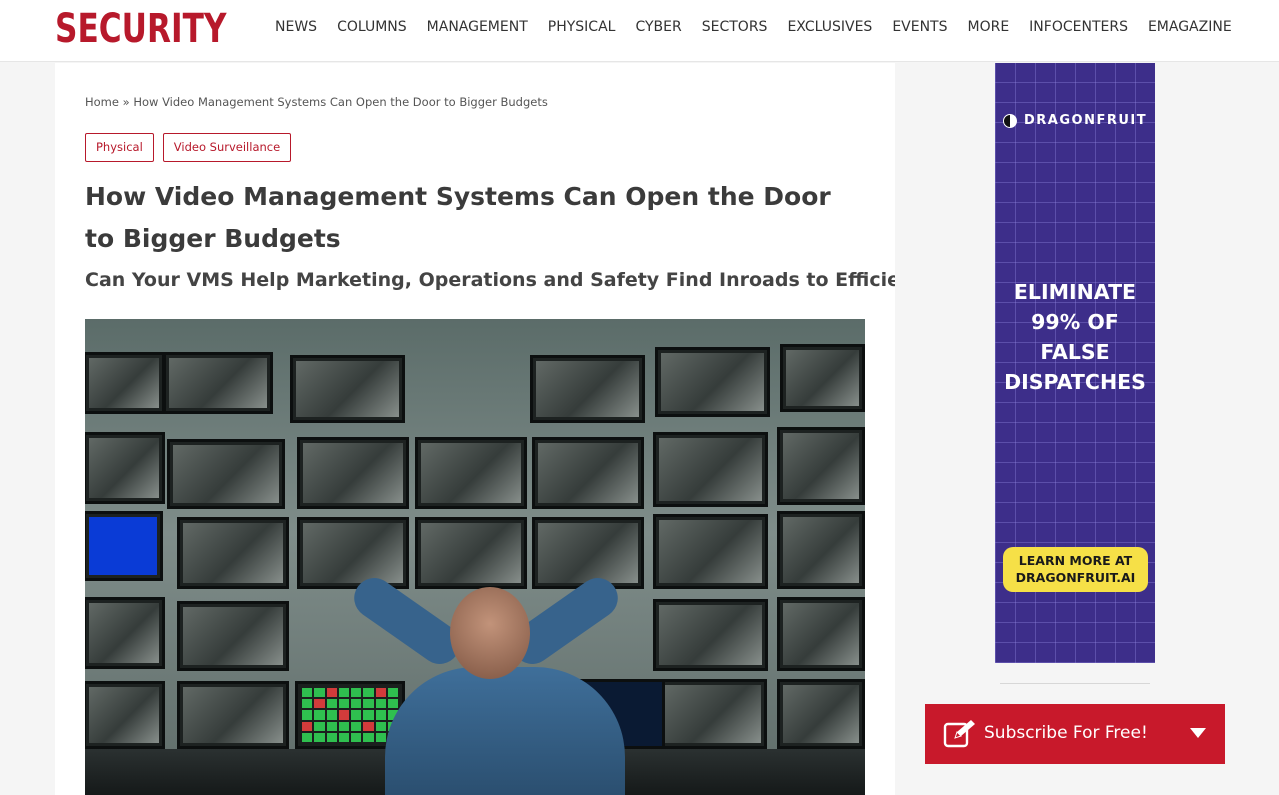  Describe the element at coordinates (119, 147) in the screenshot. I see `tag-physical: Physical` at that location.